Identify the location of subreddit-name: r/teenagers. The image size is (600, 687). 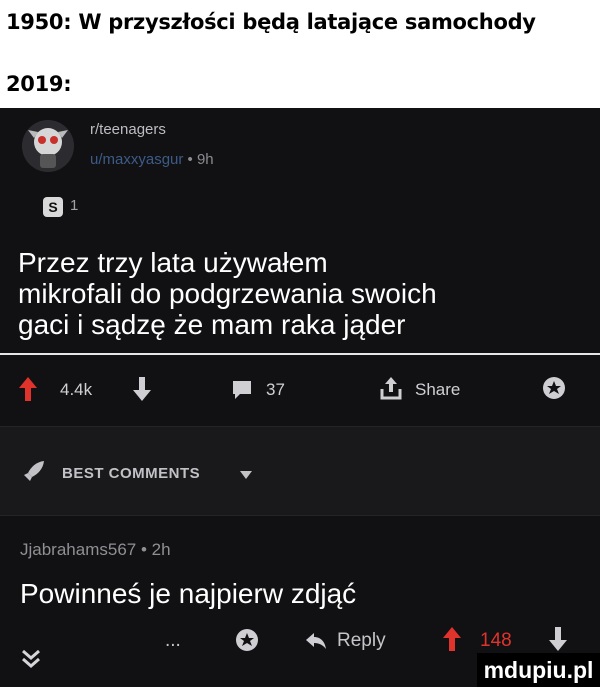
(128, 129).